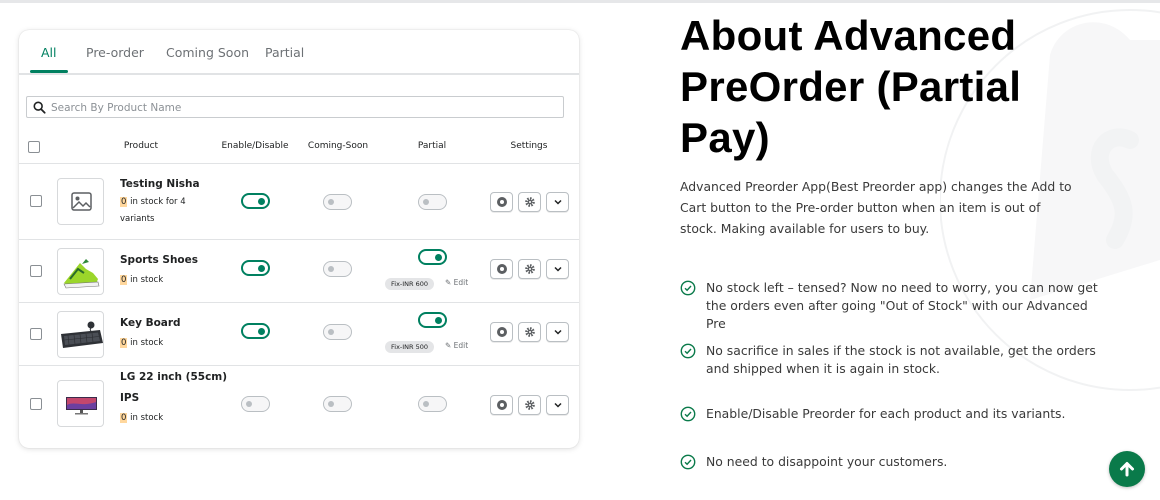 This screenshot has width=1160, height=500. I want to click on image-placeholder-icon, so click(81, 201).